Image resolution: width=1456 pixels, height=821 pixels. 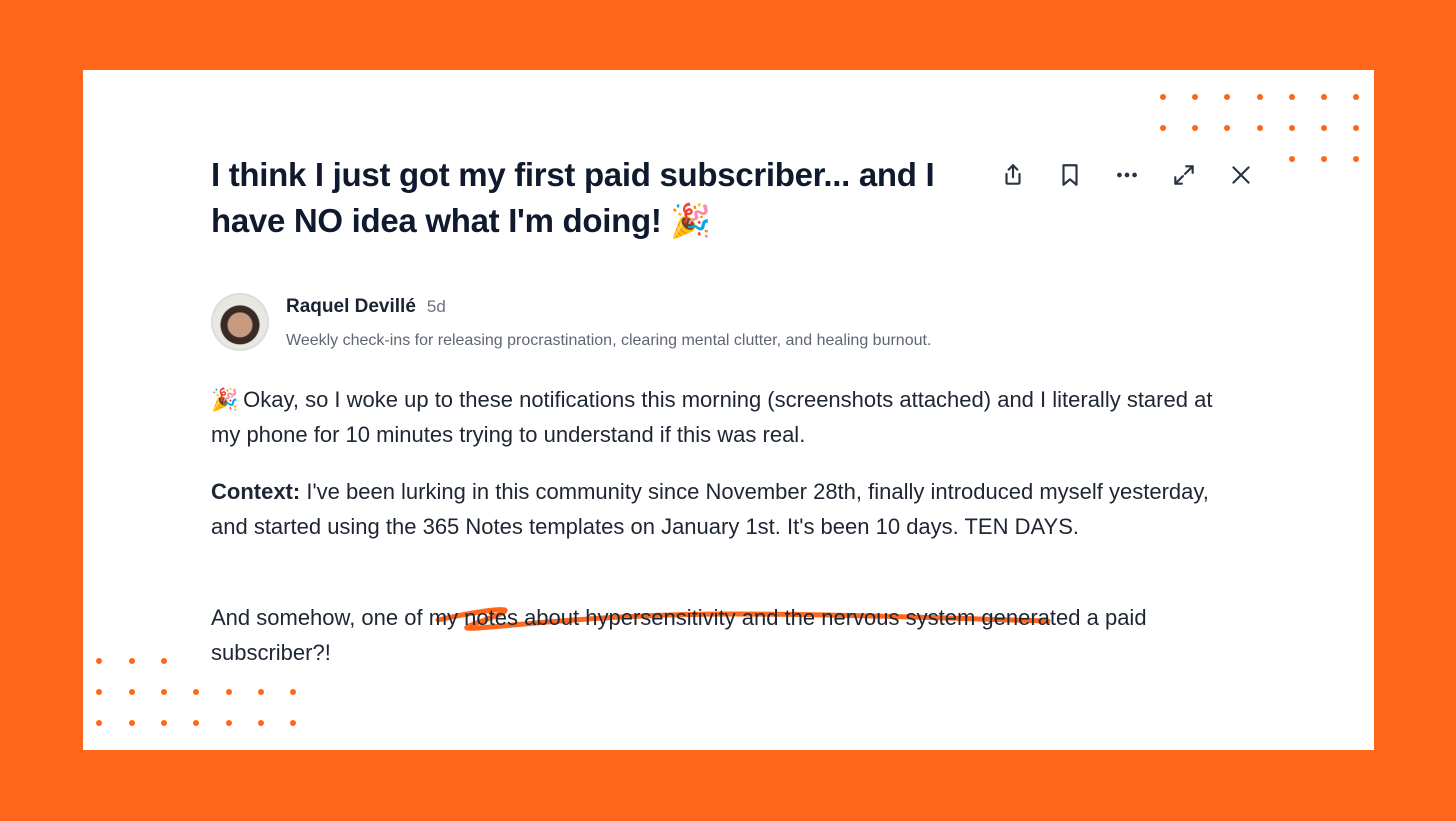 I want to click on author-name: Raquel Devillé, so click(x=351, y=307).